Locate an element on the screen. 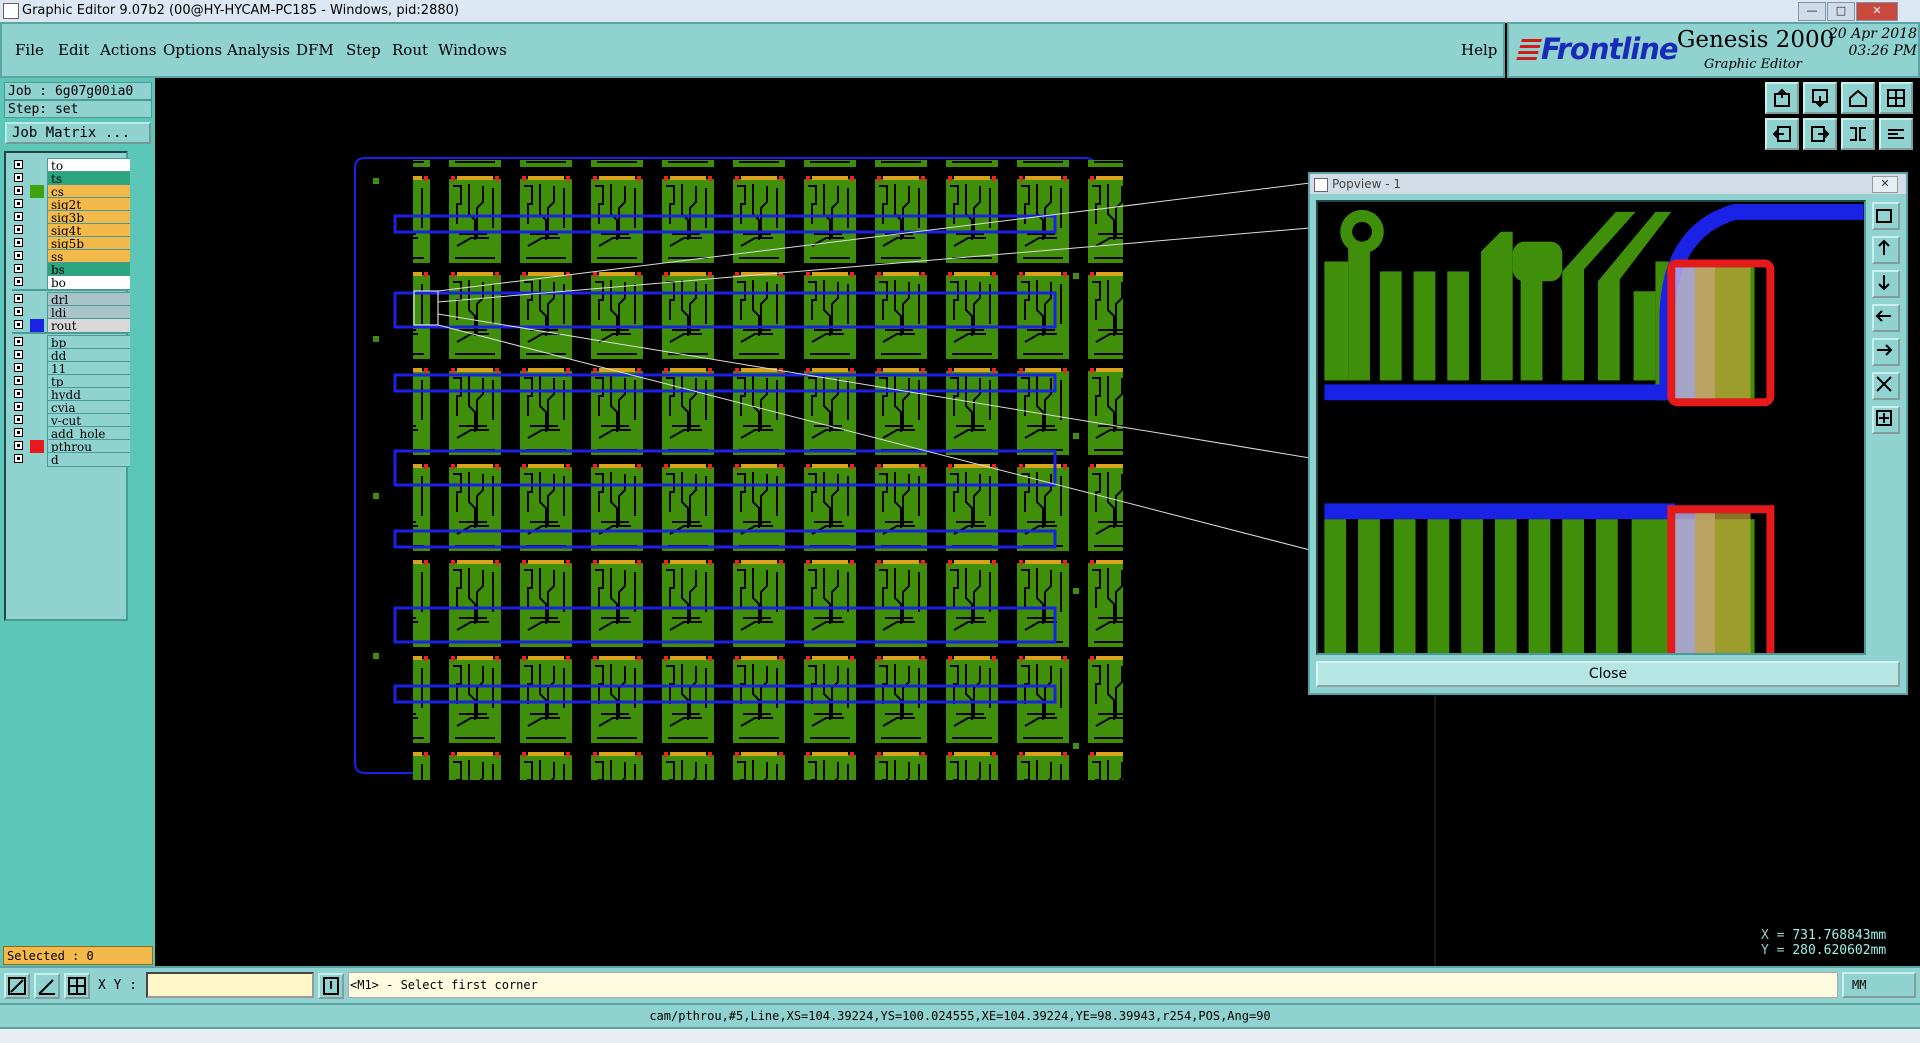 The image size is (1920, 1043). steps-icon is located at coordinates (1896, 134).